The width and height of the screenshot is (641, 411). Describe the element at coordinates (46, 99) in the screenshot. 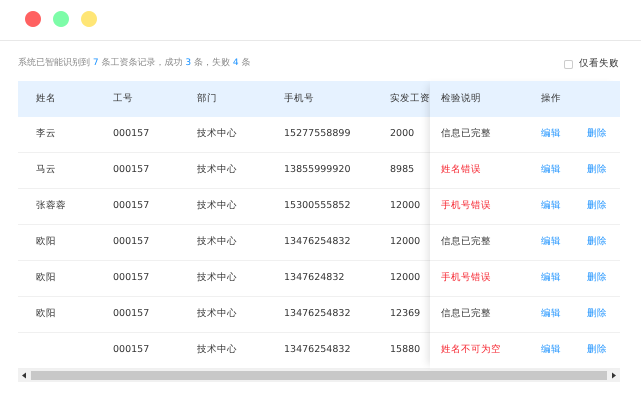

I see `column-header: 姓名` at that location.